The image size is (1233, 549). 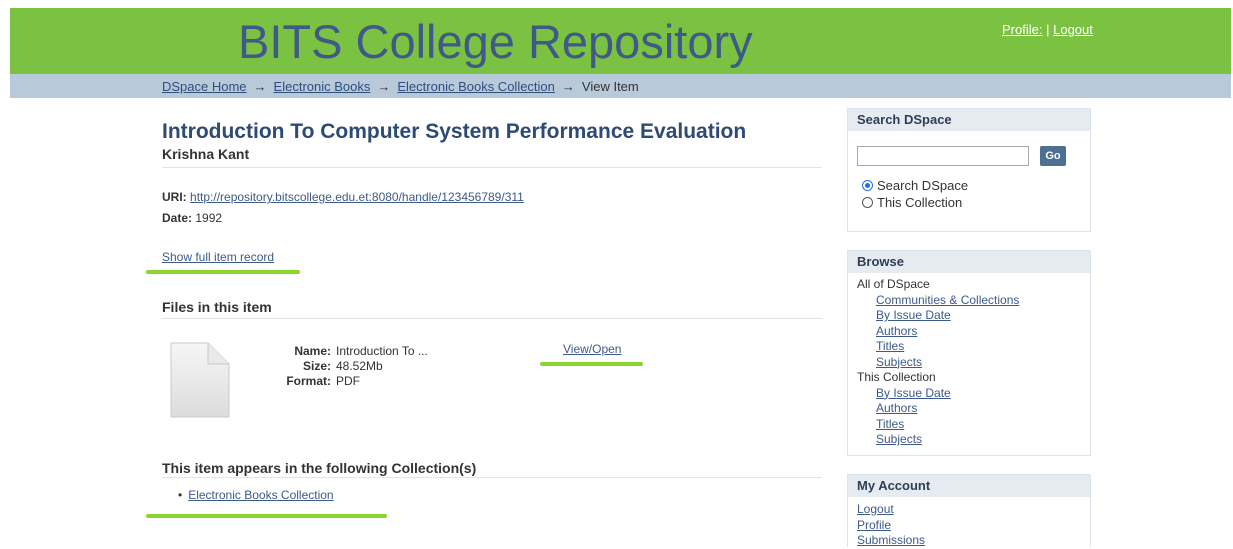 I want to click on browse-communities-link: Communities & Collections, so click(x=947, y=300).